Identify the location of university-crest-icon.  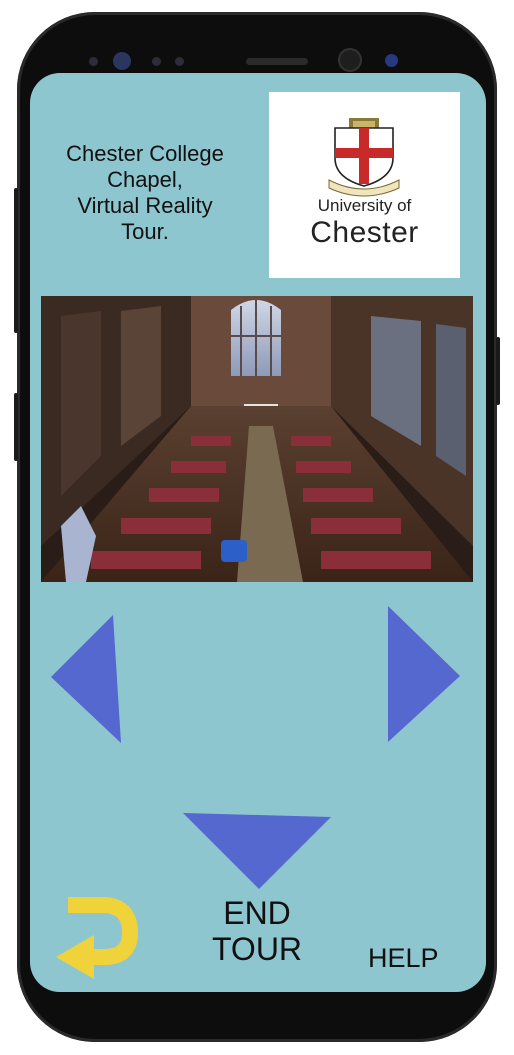
(364, 157).